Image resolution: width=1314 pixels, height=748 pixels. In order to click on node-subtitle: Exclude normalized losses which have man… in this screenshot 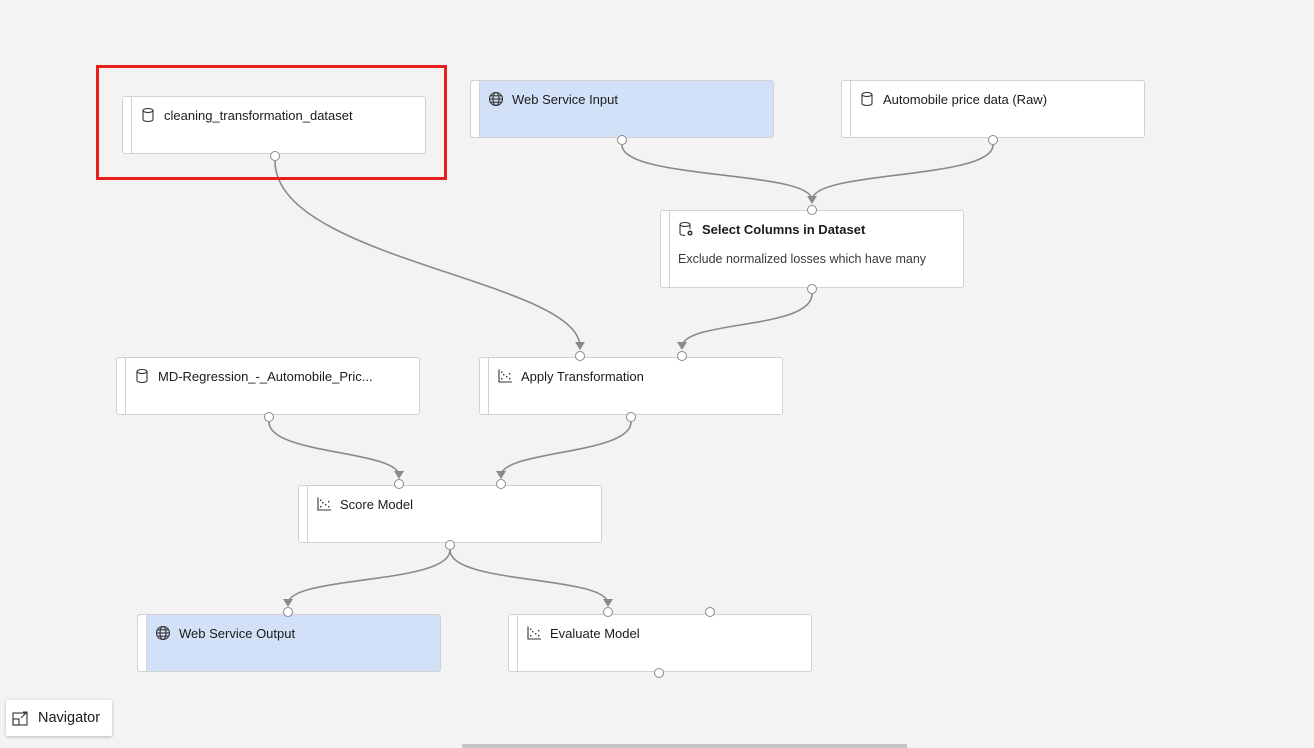, I will do `click(802, 259)`.